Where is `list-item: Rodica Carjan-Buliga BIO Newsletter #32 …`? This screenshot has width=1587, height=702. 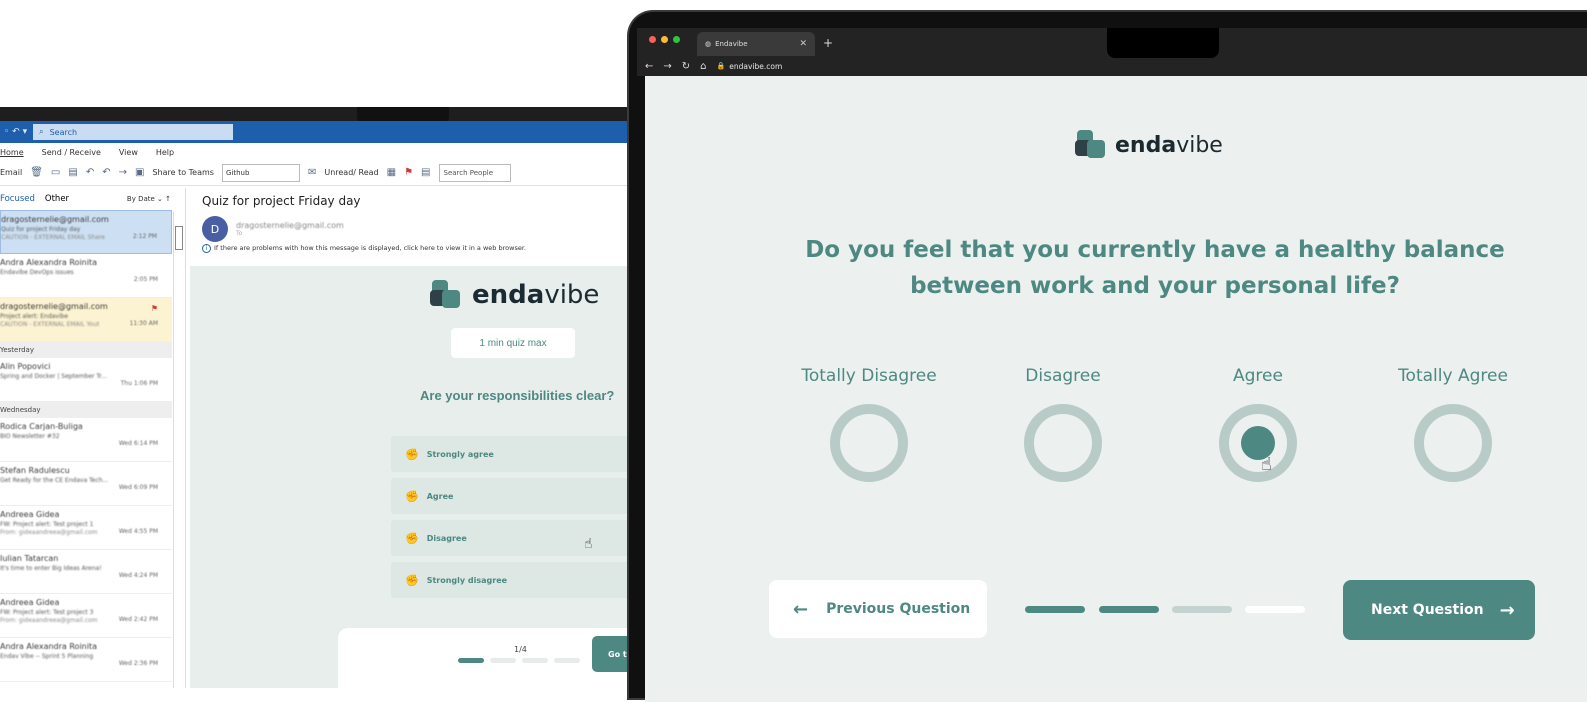 list-item: Rodica Carjan-Buliga BIO Newsletter #32 … is located at coordinates (86, 440).